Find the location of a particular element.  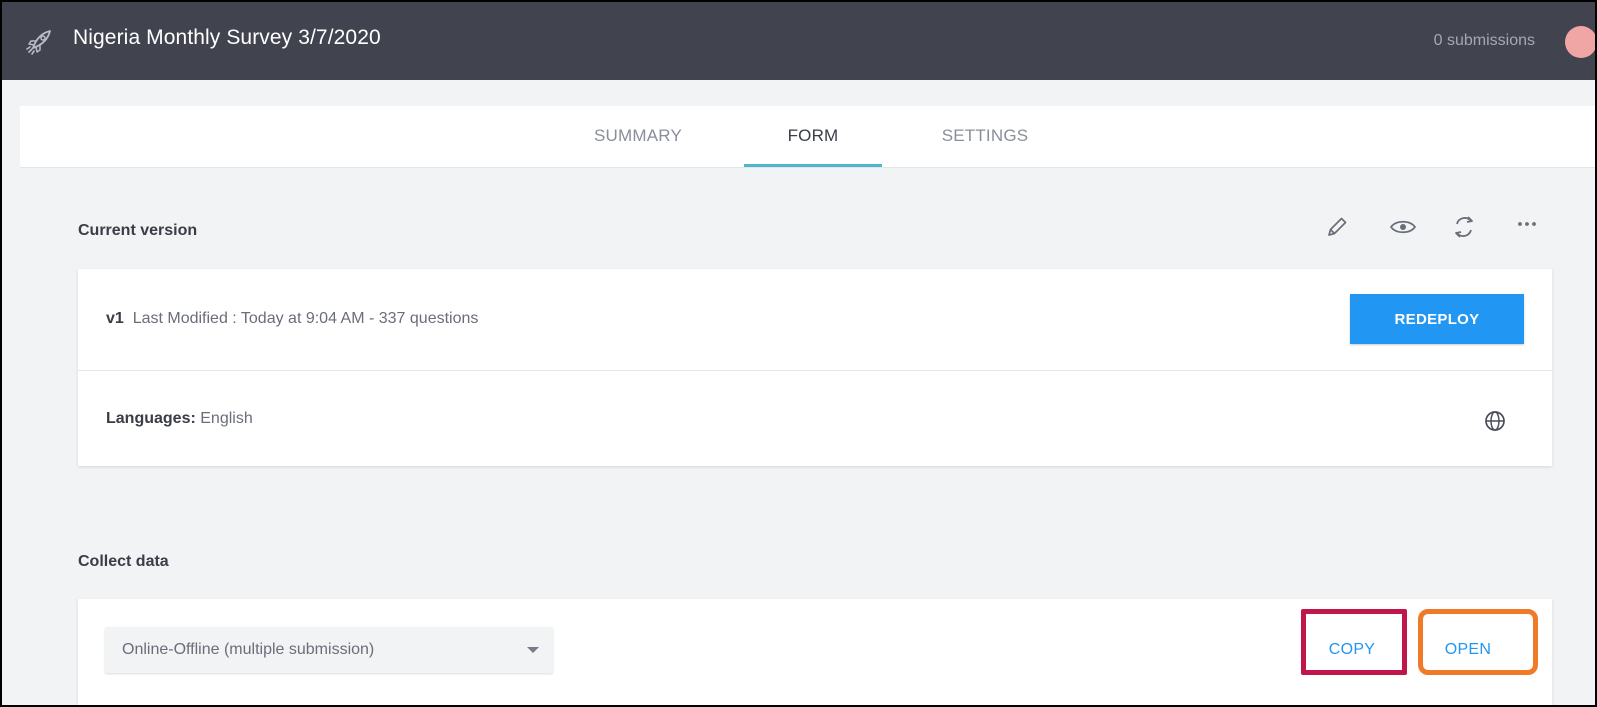

tab-bar: SUMMARY FORM SETTINGS is located at coordinates (807, 137).